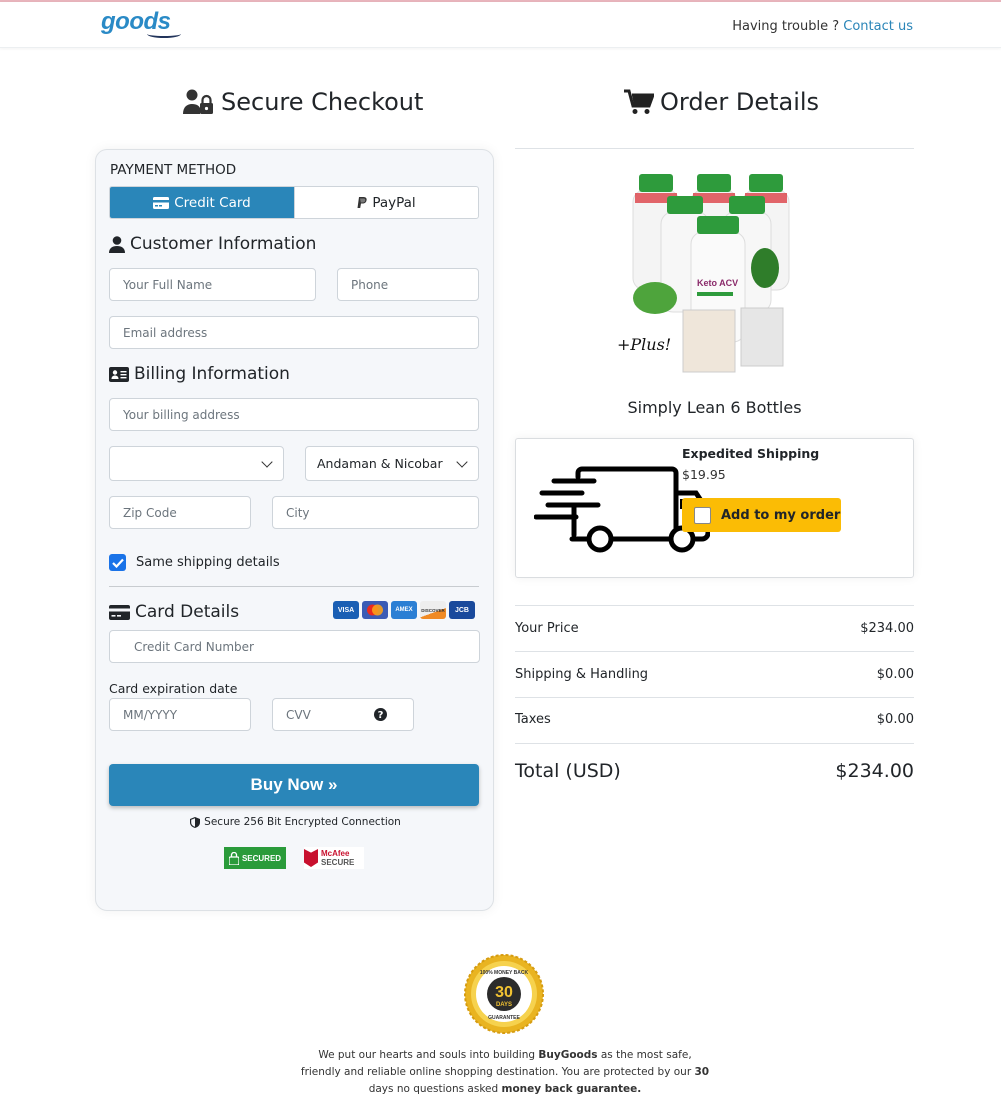  Describe the element at coordinates (196, 463) in the screenshot. I see `country-select` at that location.